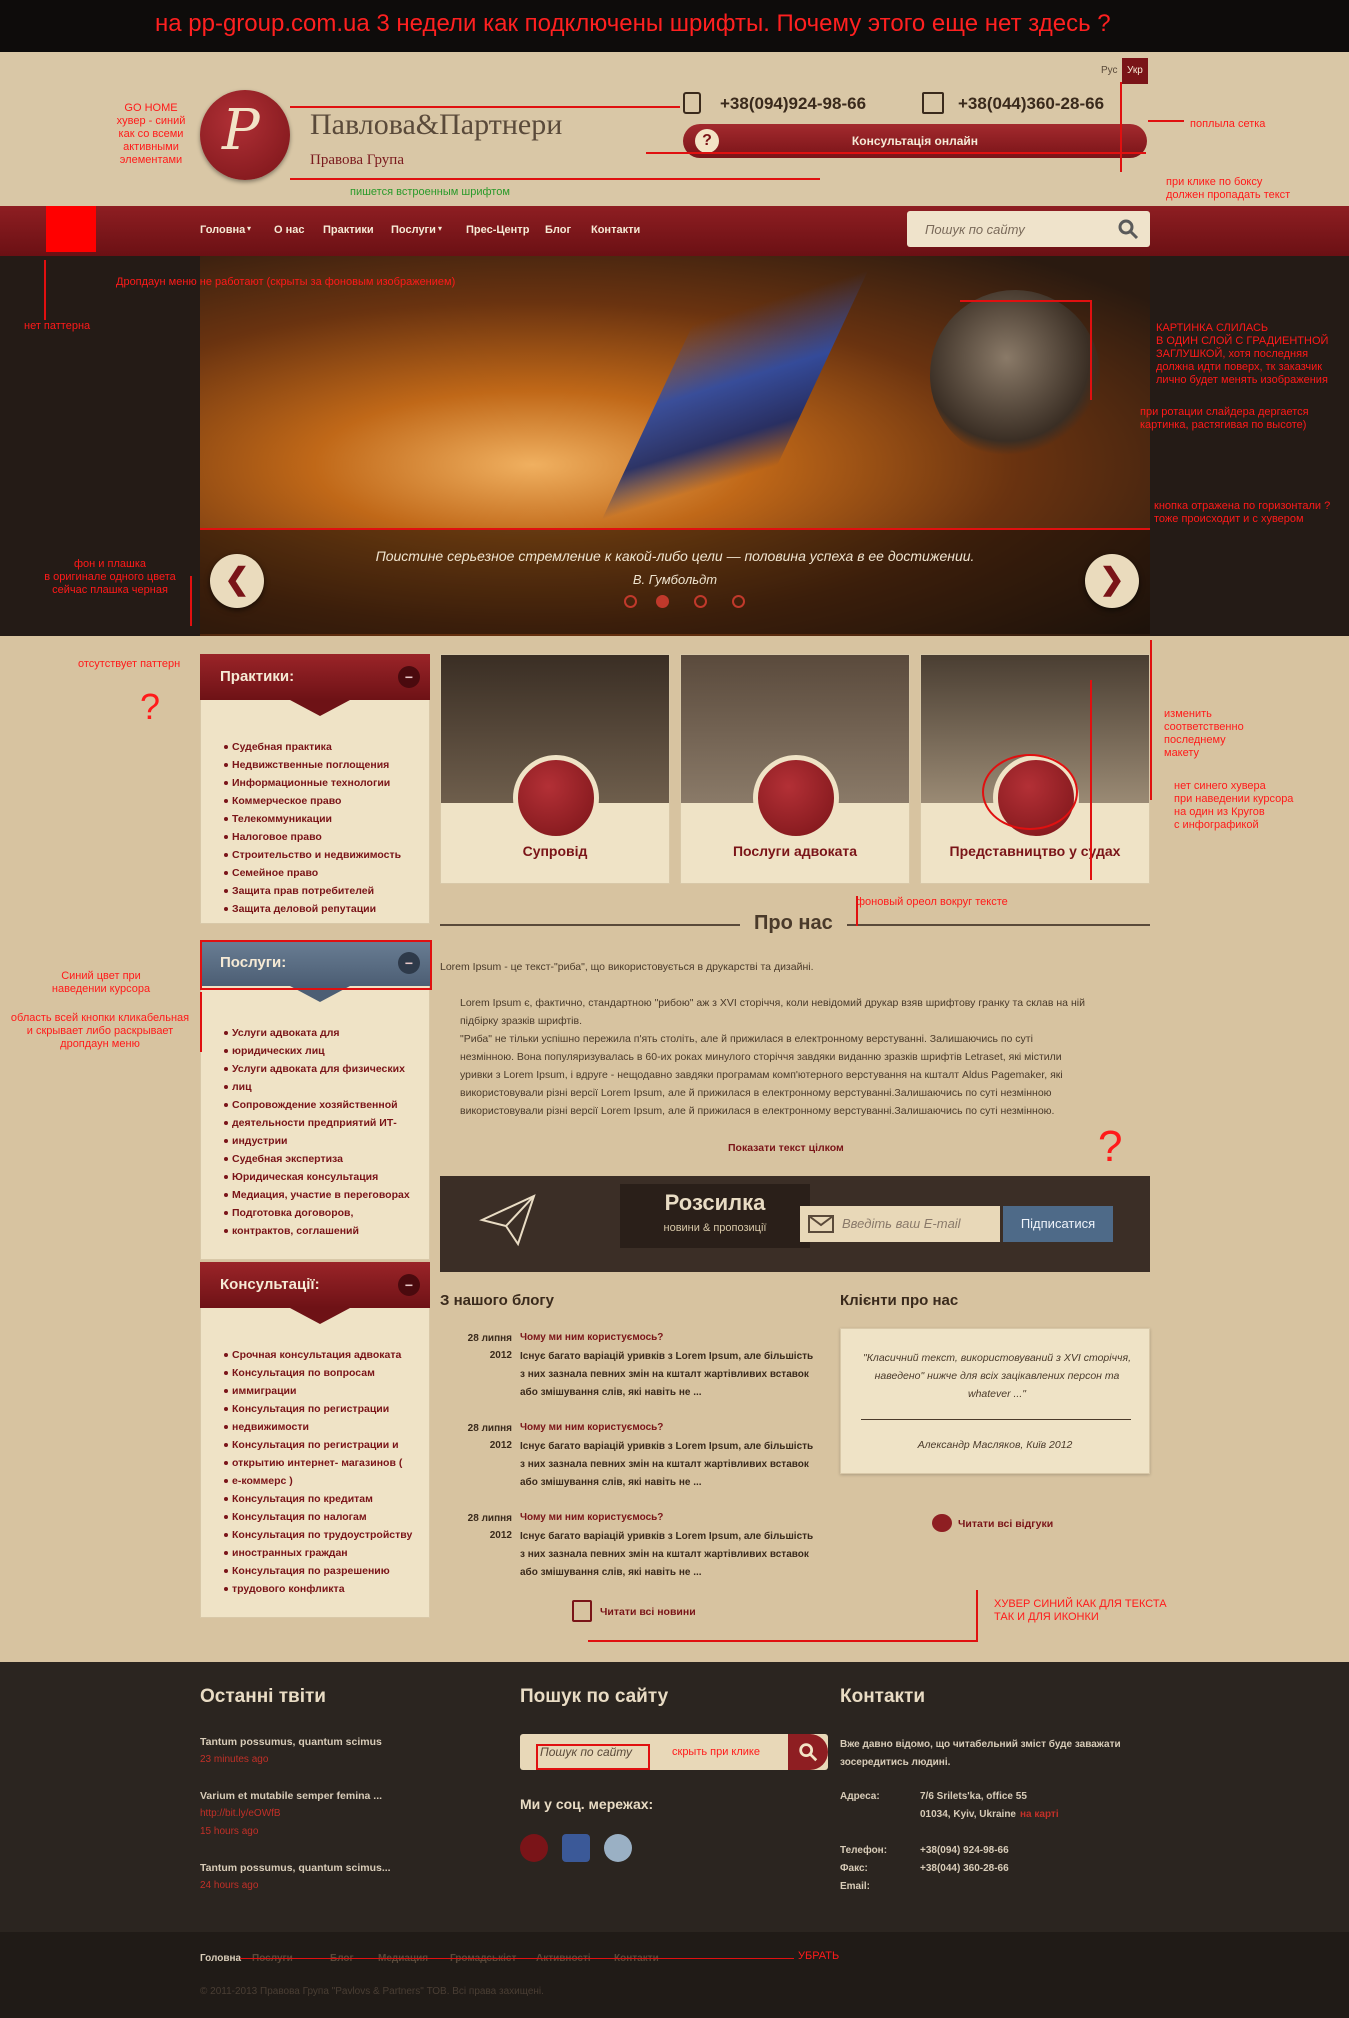  I want to click on nav-services: Послуги, so click(413, 230).